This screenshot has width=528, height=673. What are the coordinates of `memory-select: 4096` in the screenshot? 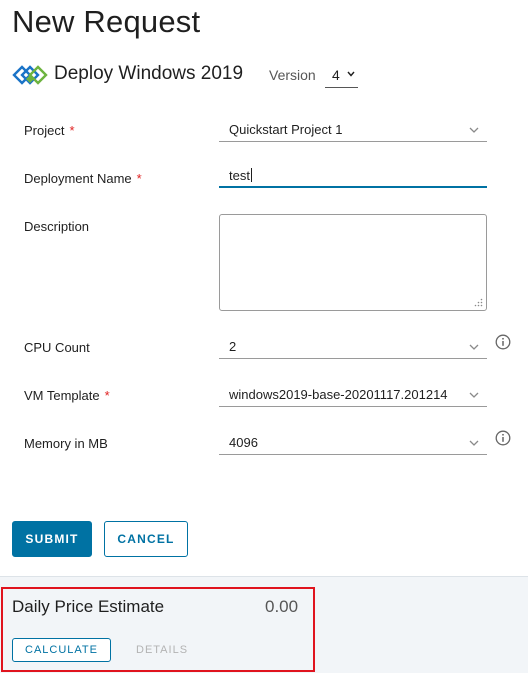 It's located at (353, 442).